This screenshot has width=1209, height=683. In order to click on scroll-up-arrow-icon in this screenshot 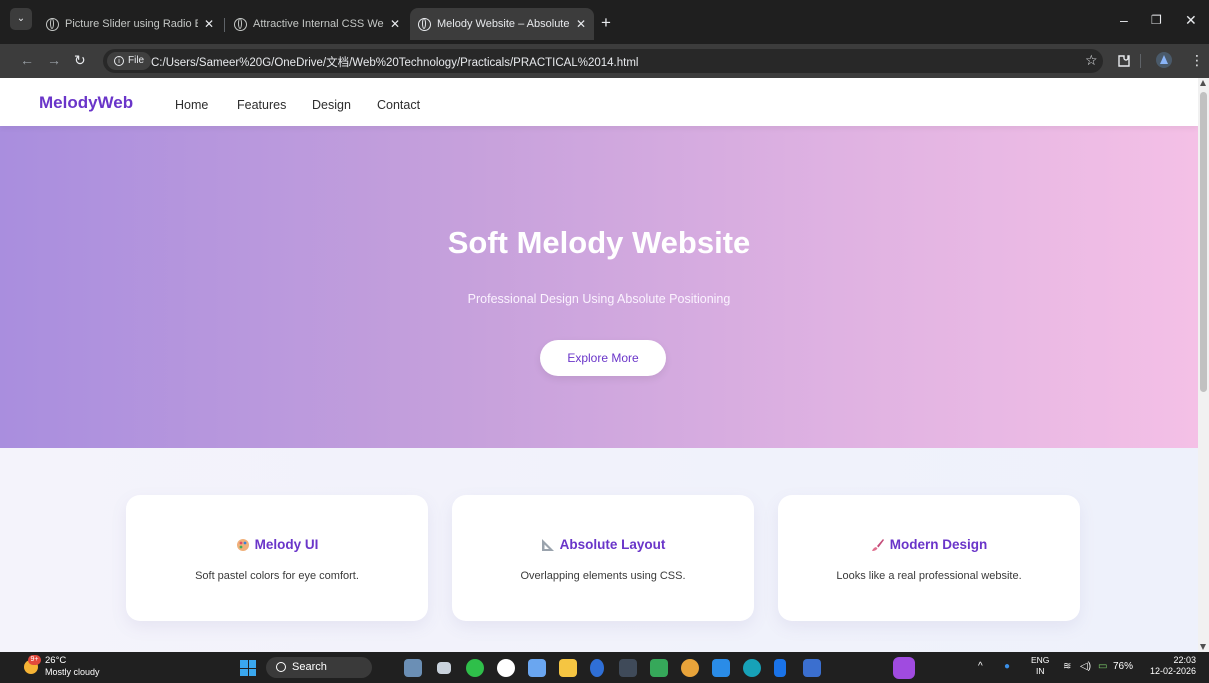, I will do `click(1203, 83)`.